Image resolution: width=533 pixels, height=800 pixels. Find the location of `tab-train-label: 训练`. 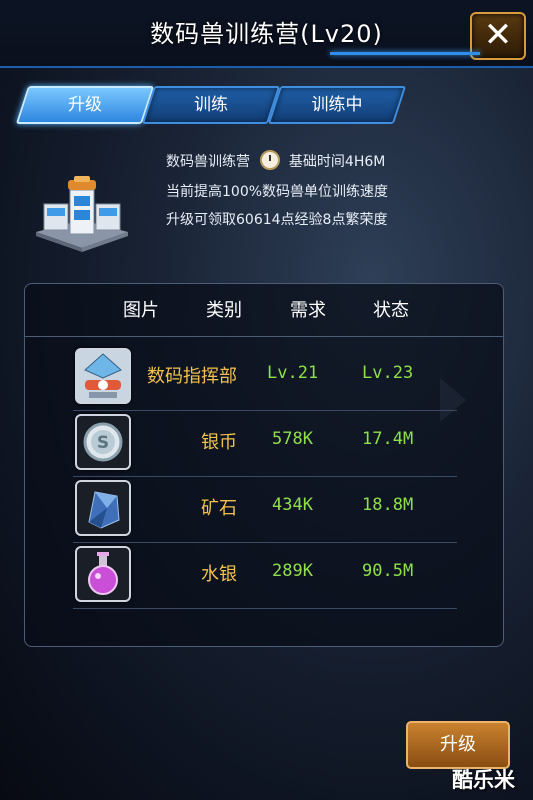

tab-train-label: 训练 is located at coordinates (211, 105).